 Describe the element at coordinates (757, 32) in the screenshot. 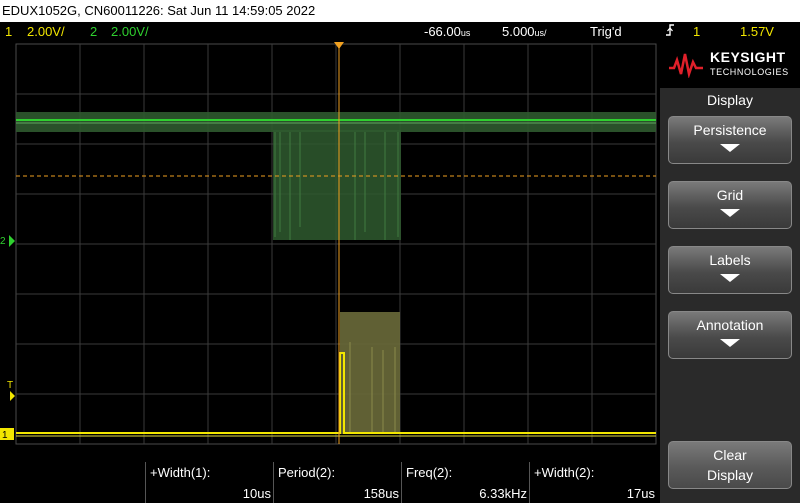

I see `trigger-level: 1.57V` at that location.